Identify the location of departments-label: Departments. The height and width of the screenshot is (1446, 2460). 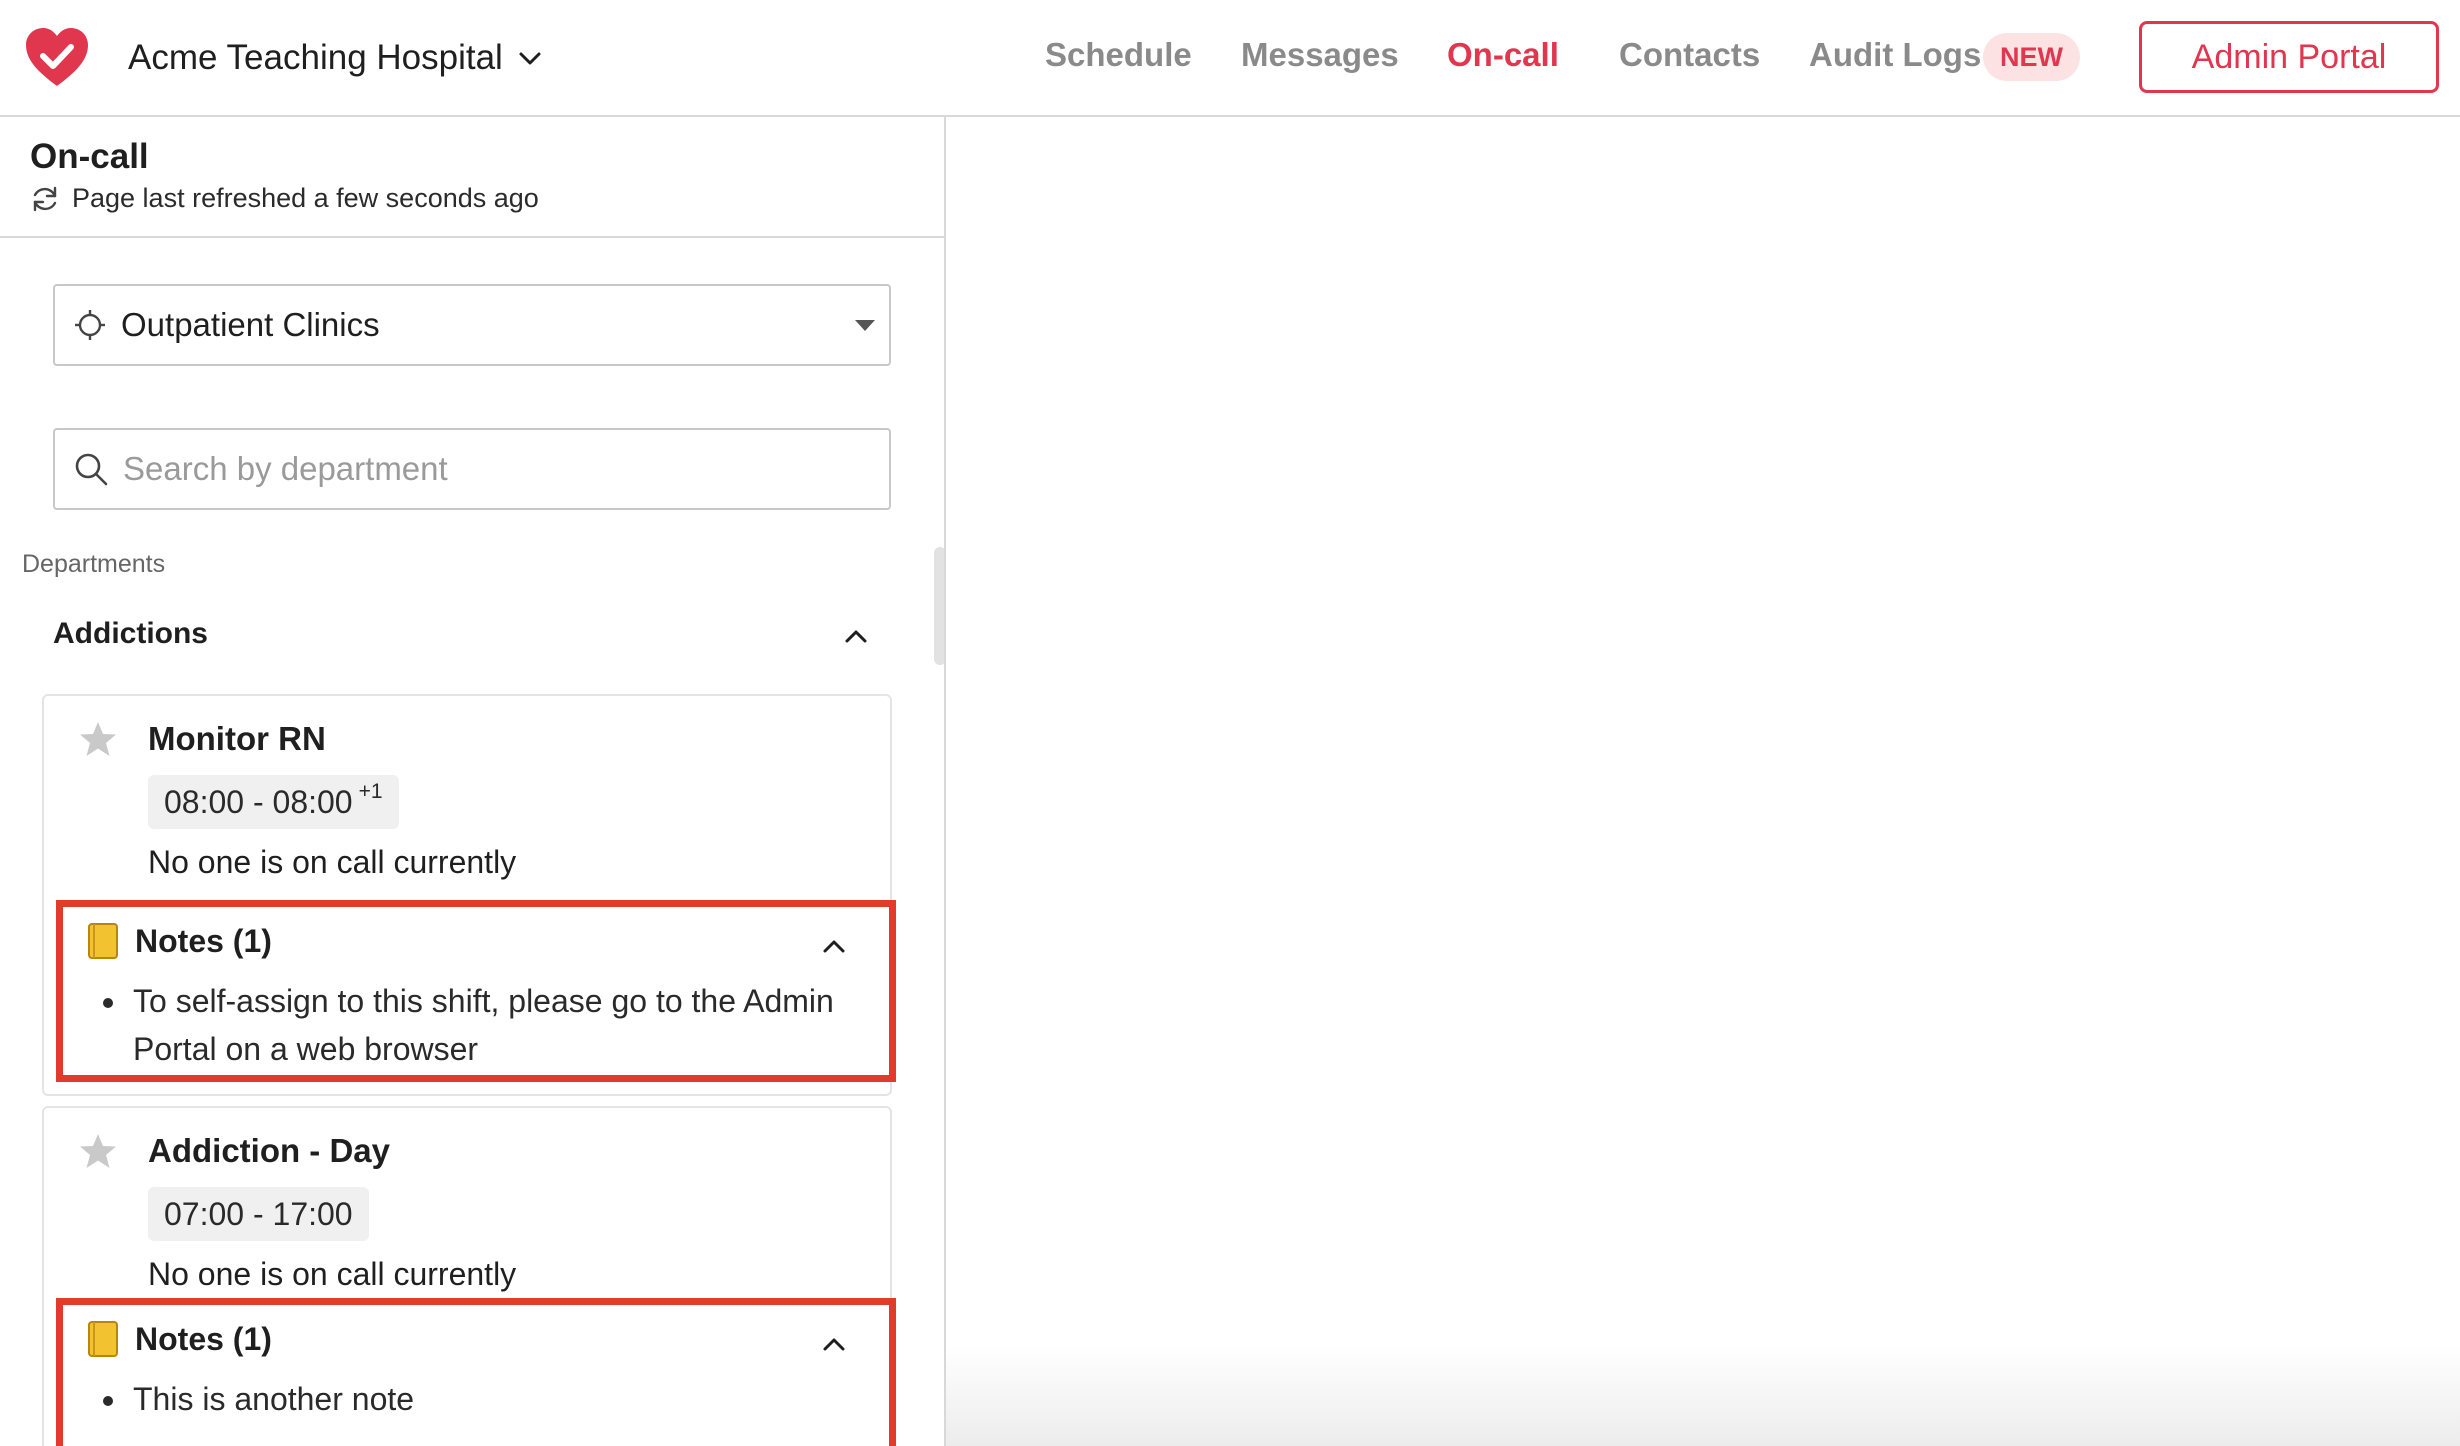
(94, 564).